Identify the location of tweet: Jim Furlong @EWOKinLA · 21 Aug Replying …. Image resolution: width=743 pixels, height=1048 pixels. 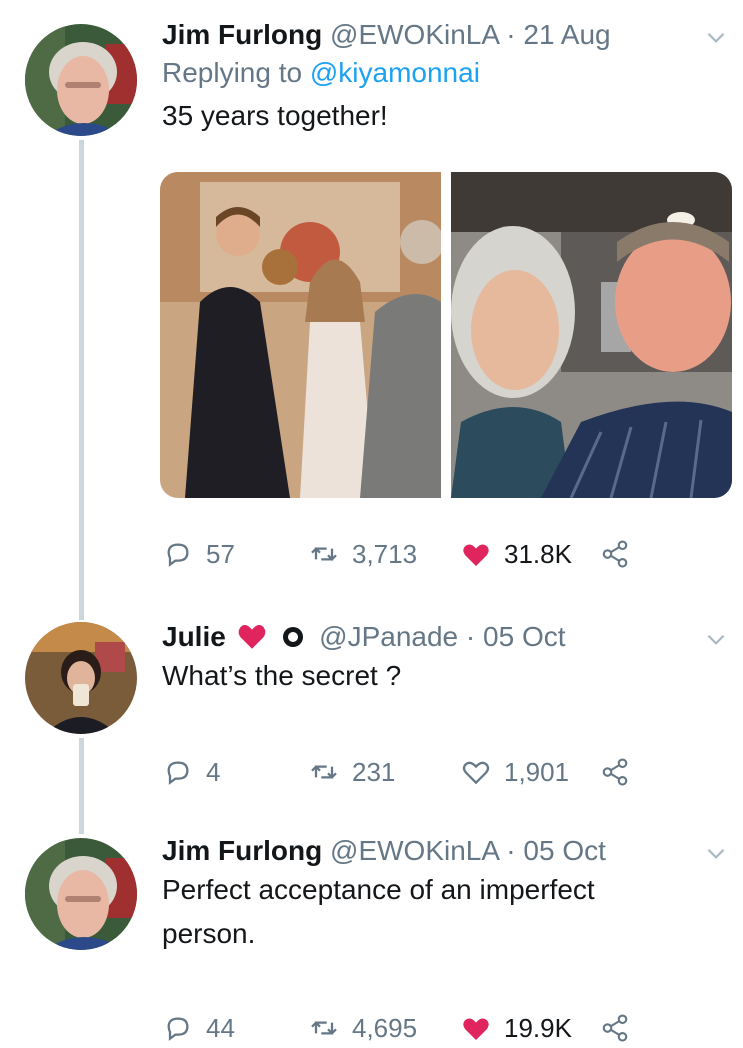
(452, 77).